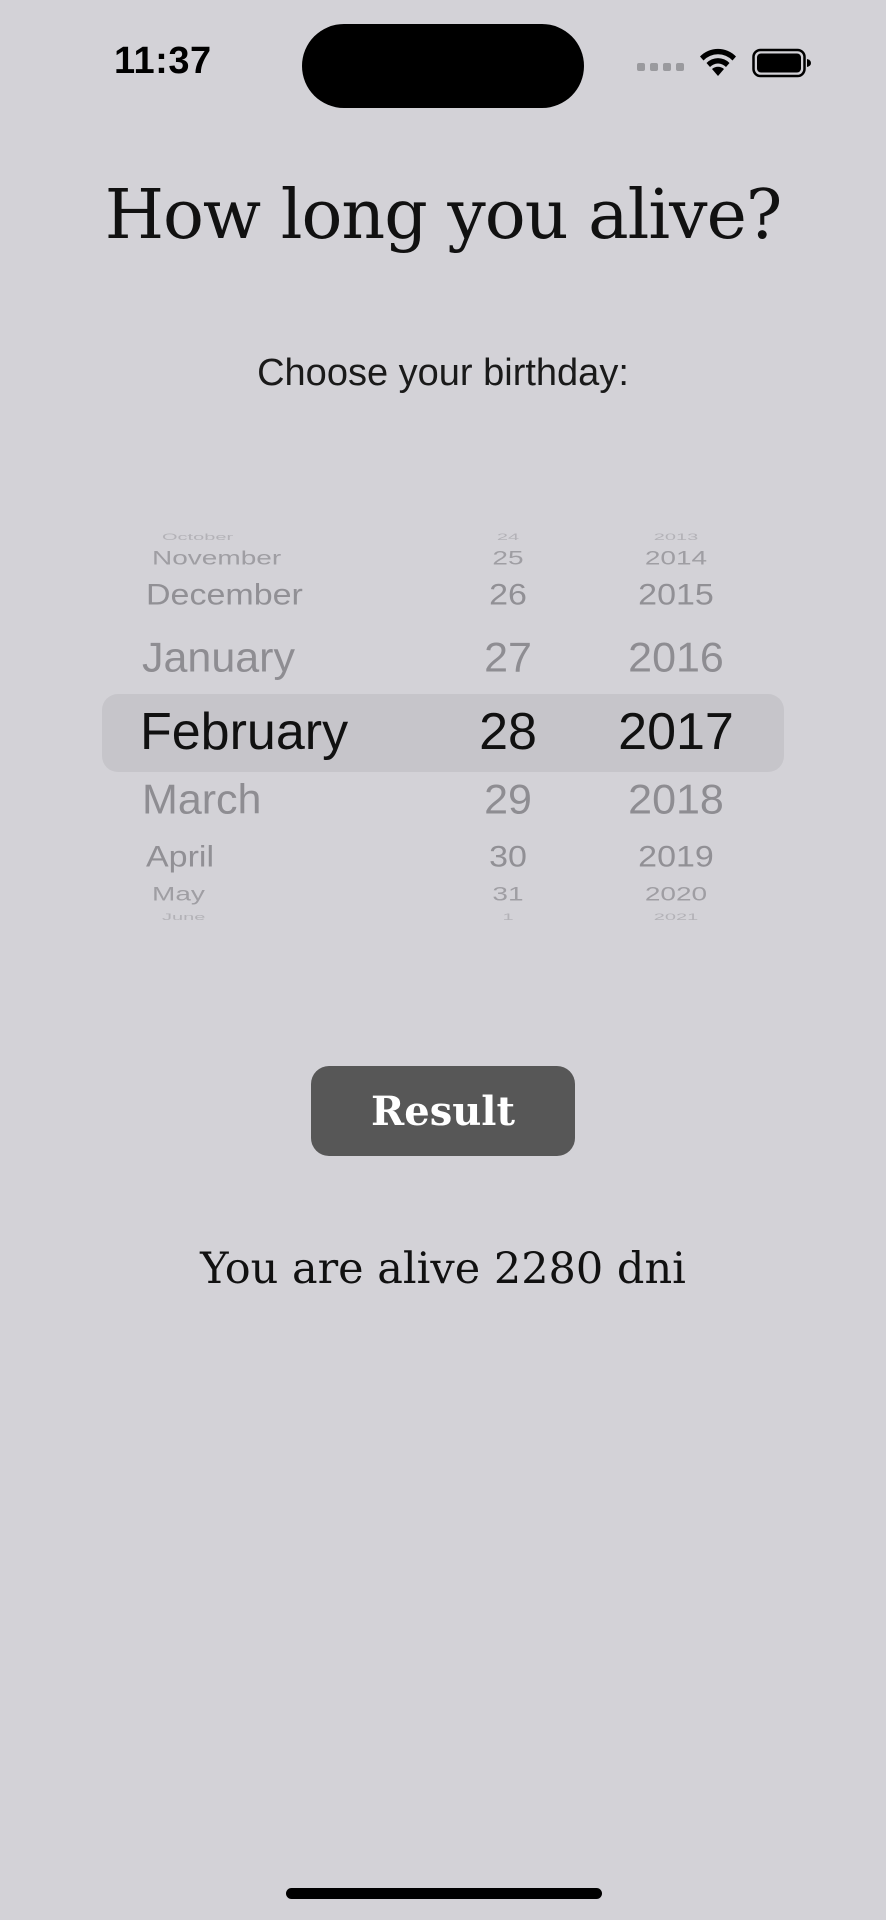 The height and width of the screenshot is (1920, 886). Describe the element at coordinates (508, 595) in the screenshot. I see `picker-day-option: 26` at that location.